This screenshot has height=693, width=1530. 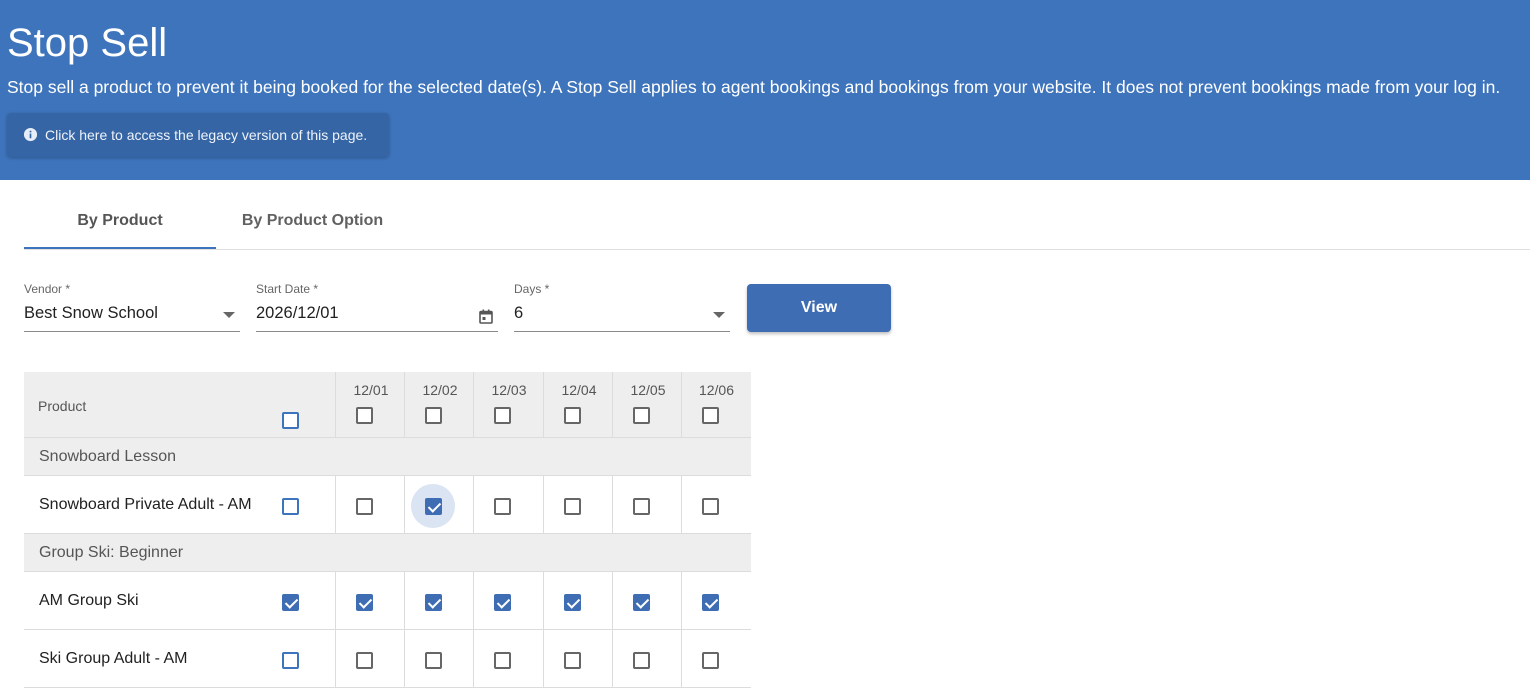 I want to click on product-name: Snowboard Private Adult - AM, so click(x=145, y=504).